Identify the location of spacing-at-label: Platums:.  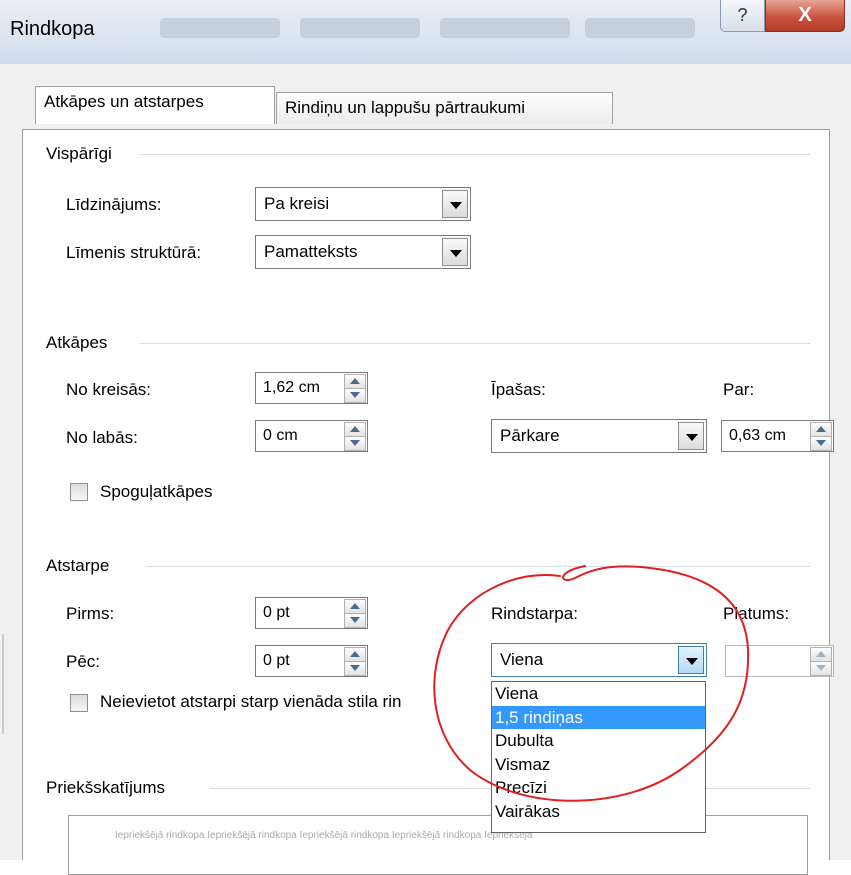
(756, 613).